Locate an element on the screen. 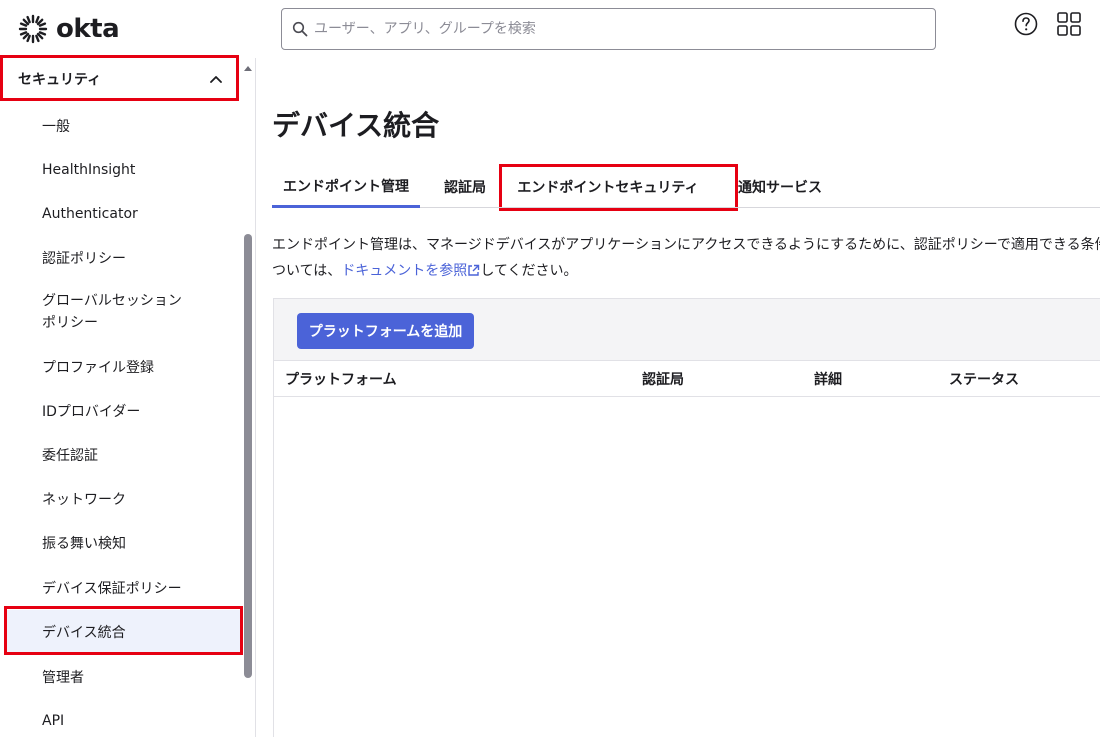  sidebar-item-networks: ネットワーク is located at coordinates (124, 499).